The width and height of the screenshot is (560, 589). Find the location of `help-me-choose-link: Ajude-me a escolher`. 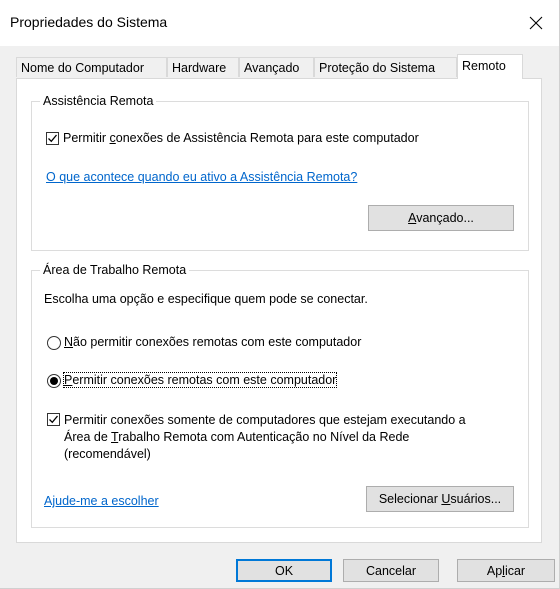

help-me-choose-link: Ajude-me a escolher is located at coordinates (101, 501).